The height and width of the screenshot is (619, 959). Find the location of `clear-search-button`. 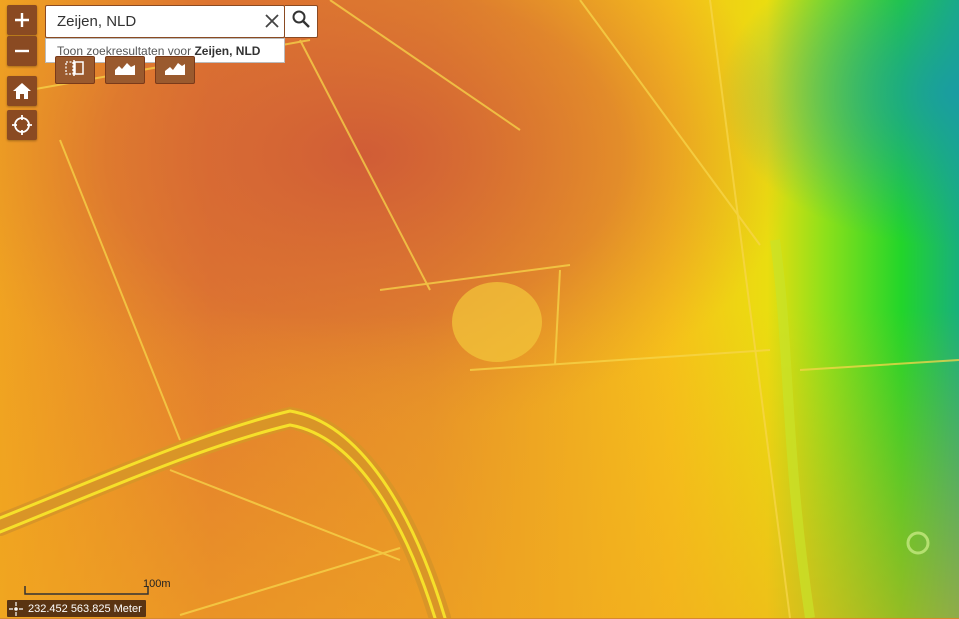

clear-search-button is located at coordinates (272, 21).